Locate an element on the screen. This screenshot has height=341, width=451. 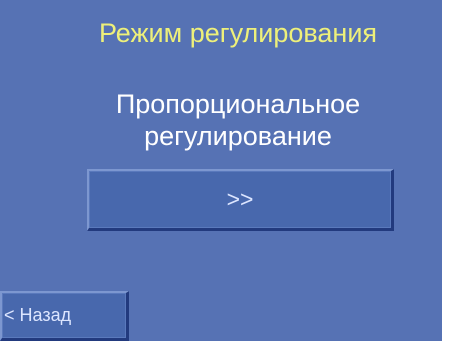
back-button: < Назад is located at coordinates (64, 316).